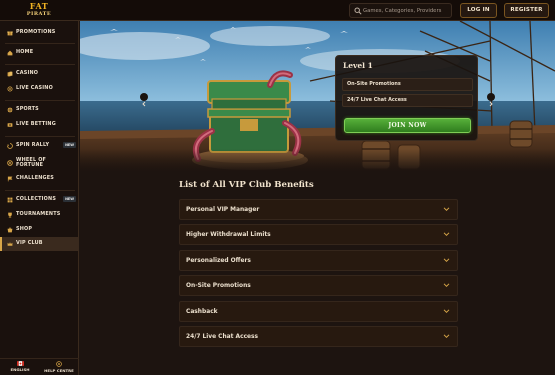  I want to click on sidebar-item-home: HOME, so click(39, 53).